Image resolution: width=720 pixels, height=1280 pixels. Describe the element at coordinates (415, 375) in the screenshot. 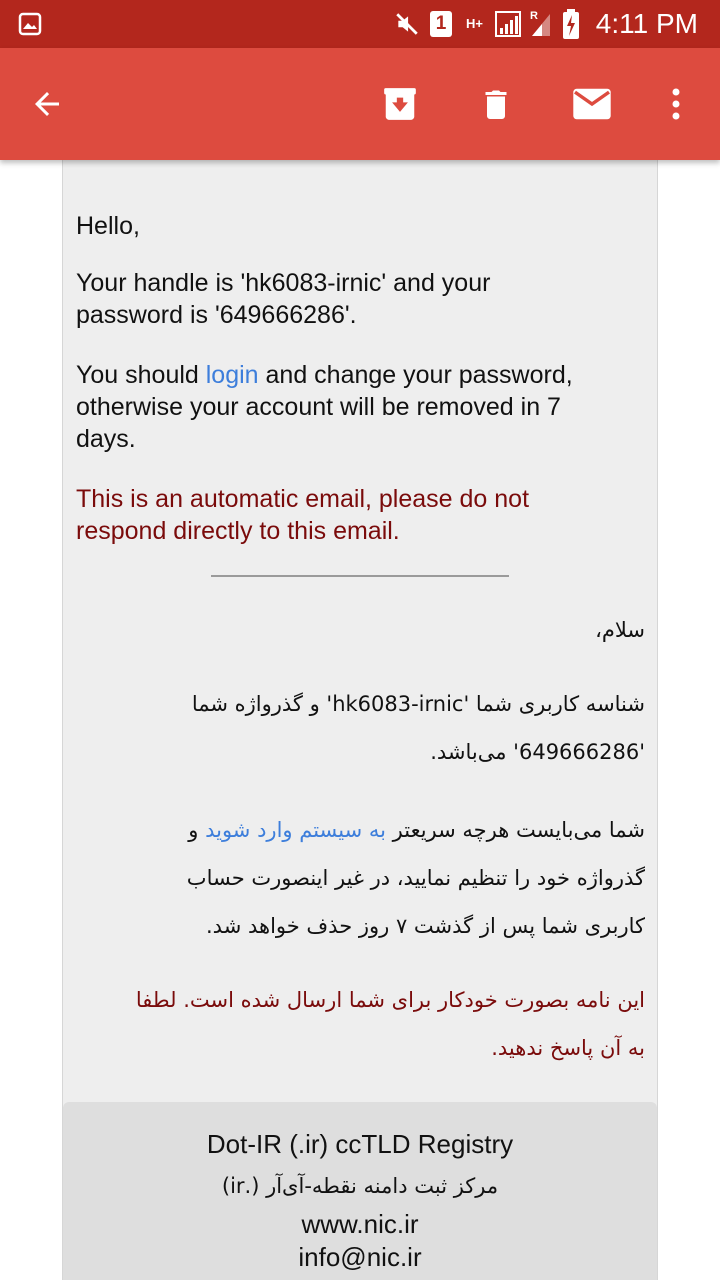

I see `instruction-suffix: and change your password,` at that location.